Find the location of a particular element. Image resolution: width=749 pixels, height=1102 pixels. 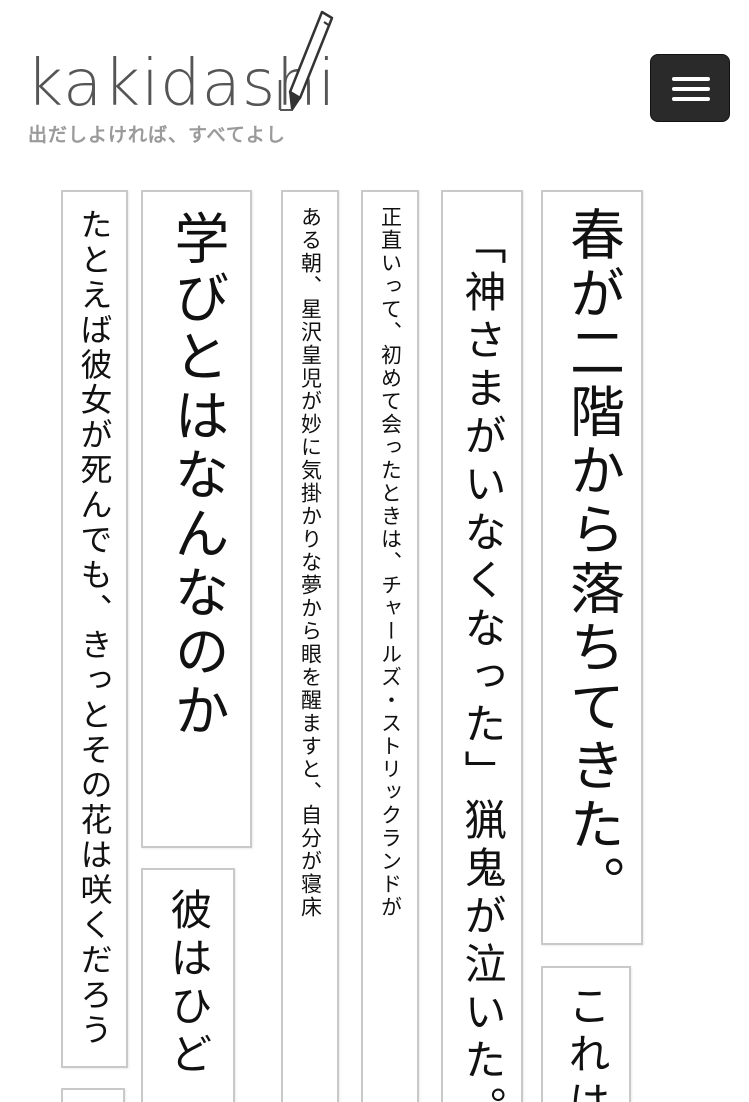

story-card-text: 彼はひど is located at coordinates (188, 984).